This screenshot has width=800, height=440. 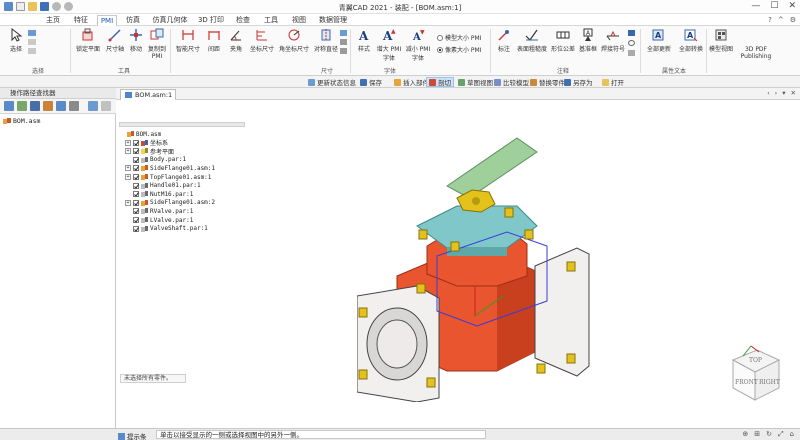 I want to click on tab-features: 特征, so click(x=81, y=20).